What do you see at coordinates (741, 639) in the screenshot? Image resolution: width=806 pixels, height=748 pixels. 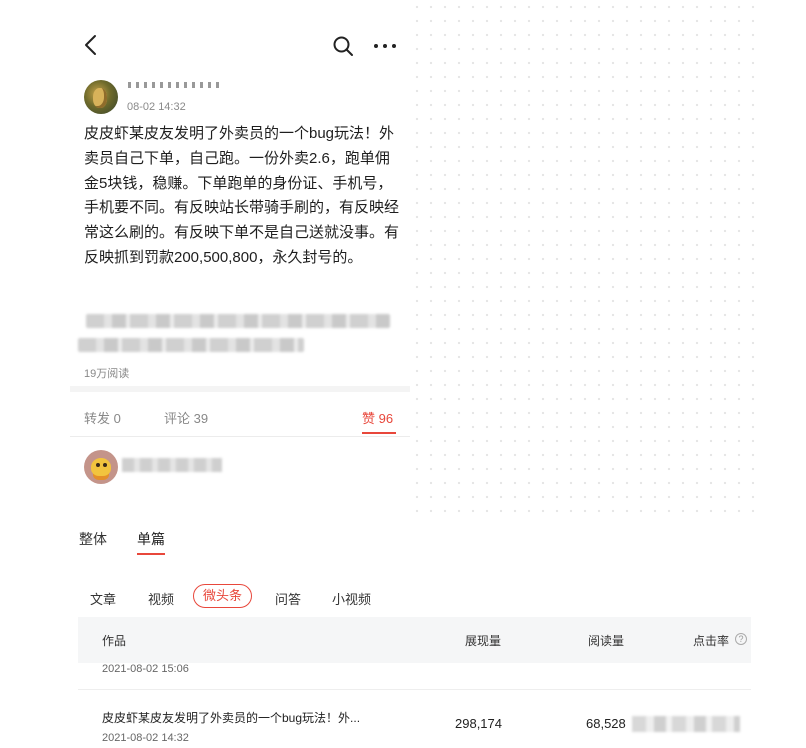 I see `help-icon: ?` at bounding box center [741, 639].